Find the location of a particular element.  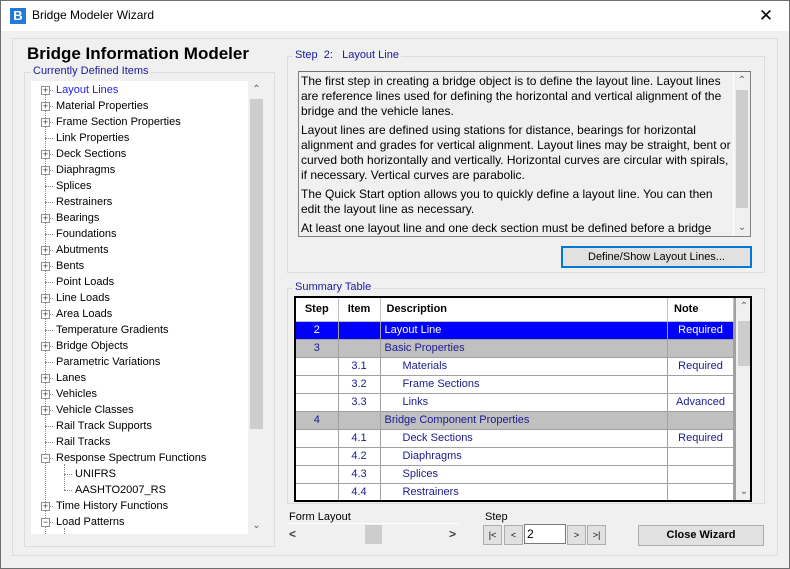

row-note is located at coordinates (700, 474).